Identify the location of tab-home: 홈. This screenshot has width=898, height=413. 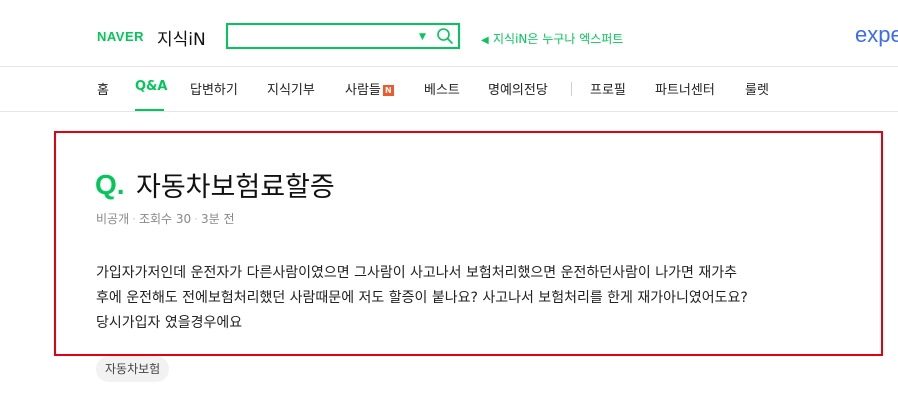
(103, 88).